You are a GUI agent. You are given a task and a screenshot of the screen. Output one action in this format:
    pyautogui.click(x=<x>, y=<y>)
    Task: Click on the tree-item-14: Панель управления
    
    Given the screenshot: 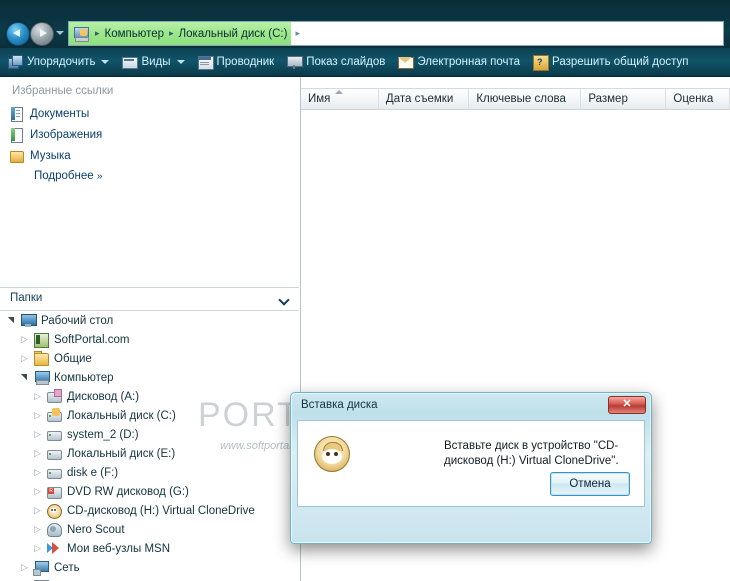 What is the action you would take?
    pyautogui.click(x=149, y=579)
    